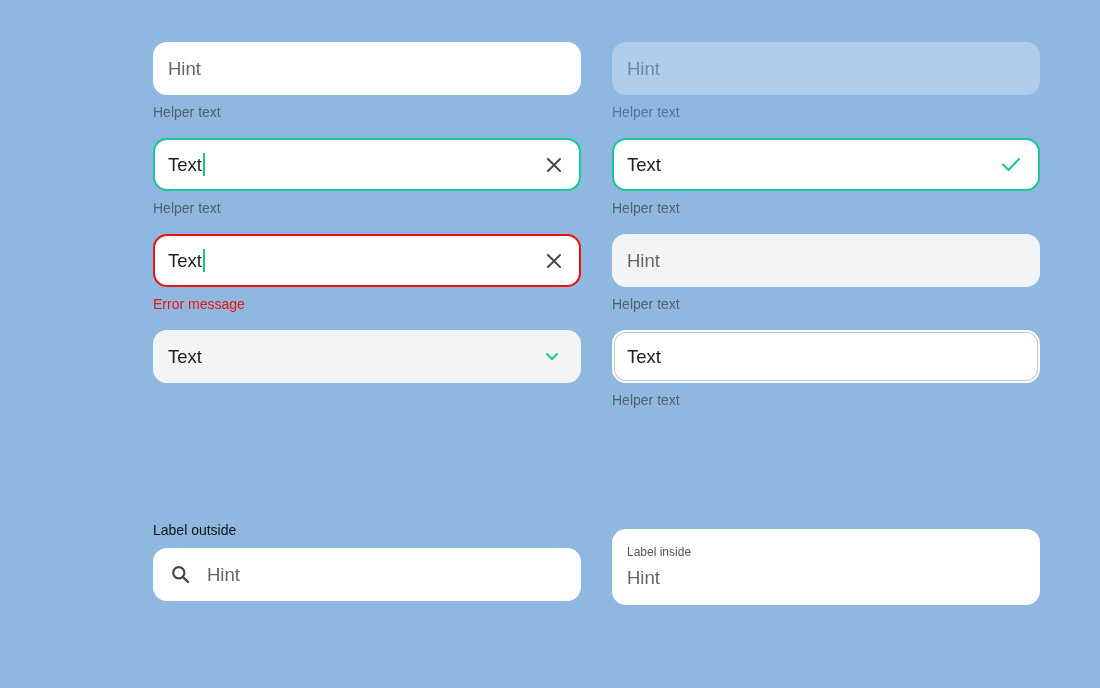 The width and height of the screenshot is (1100, 688). I want to click on search-icon, so click(180, 574).